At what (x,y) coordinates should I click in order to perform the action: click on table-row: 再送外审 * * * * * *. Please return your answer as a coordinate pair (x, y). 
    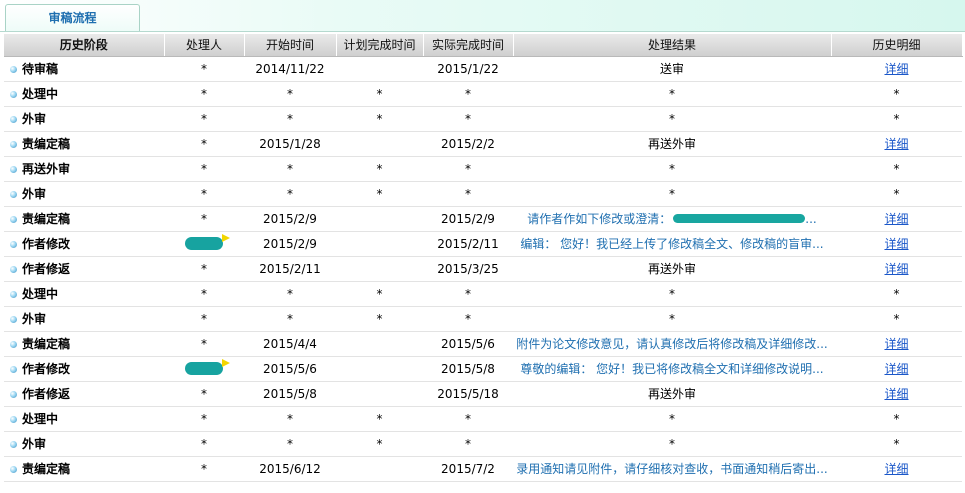
    Looking at the image, I should click on (483, 169).